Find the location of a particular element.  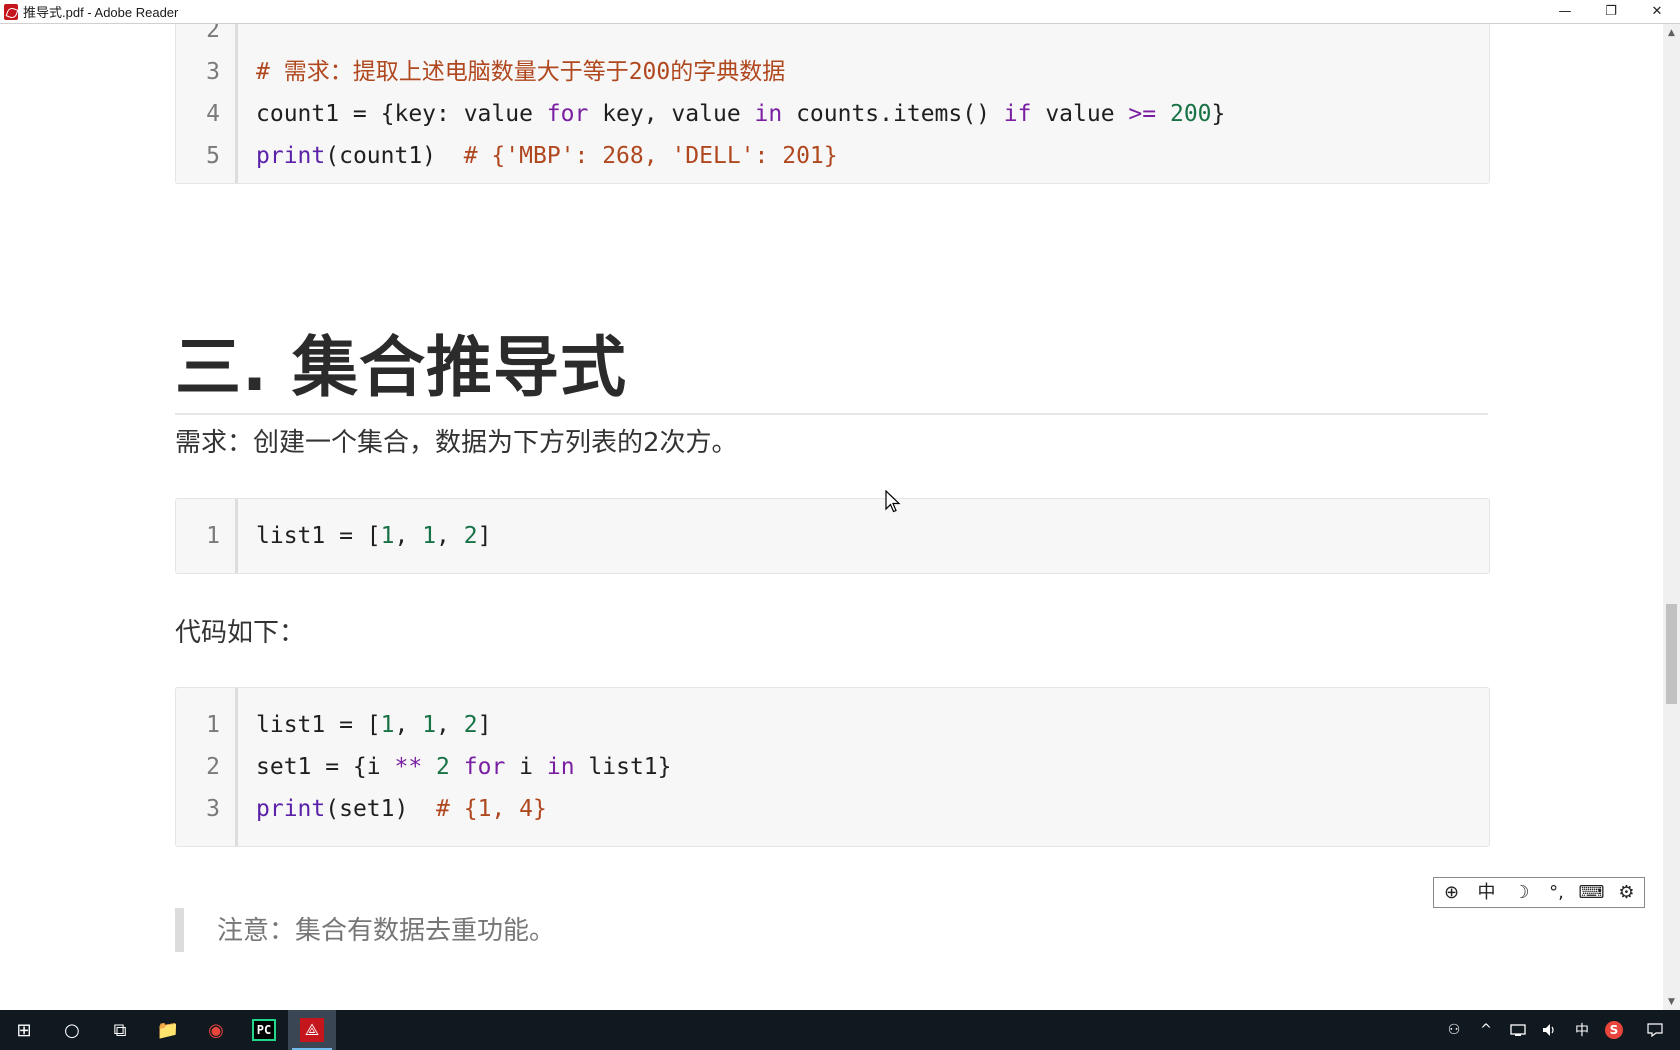

scroll-up-arrow-icon: ▲ is located at coordinates (1671, 32).